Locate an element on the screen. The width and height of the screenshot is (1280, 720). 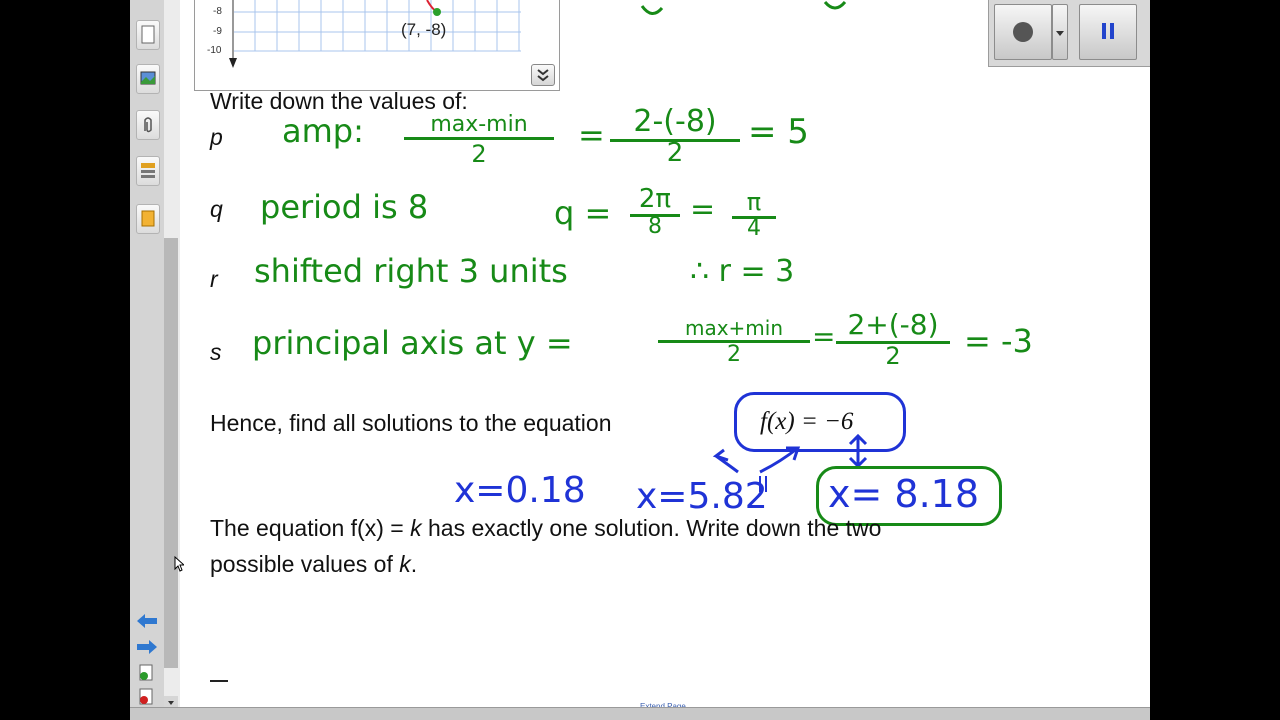
hw-q-num: 2π is located at coordinates (655, 200).